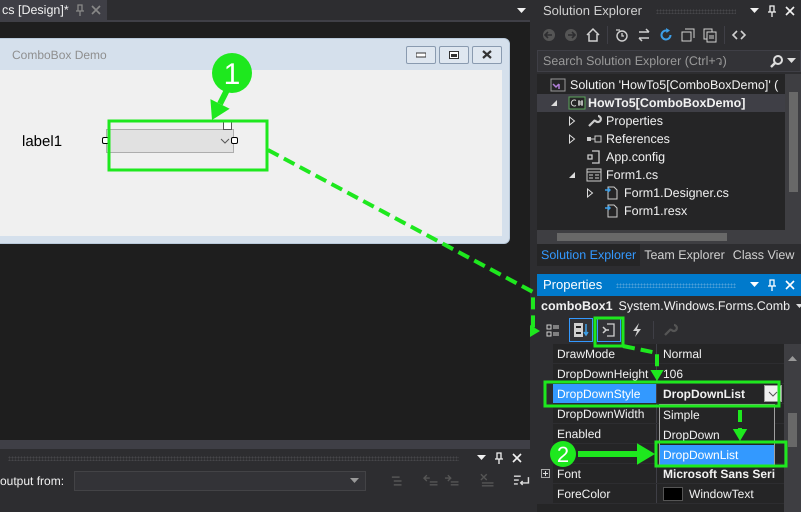 Image resolution: width=801 pixels, height=512 pixels. What do you see at coordinates (232, 73) in the screenshot?
I see `step-number-badge: 1` at bounding box center [232, 73].